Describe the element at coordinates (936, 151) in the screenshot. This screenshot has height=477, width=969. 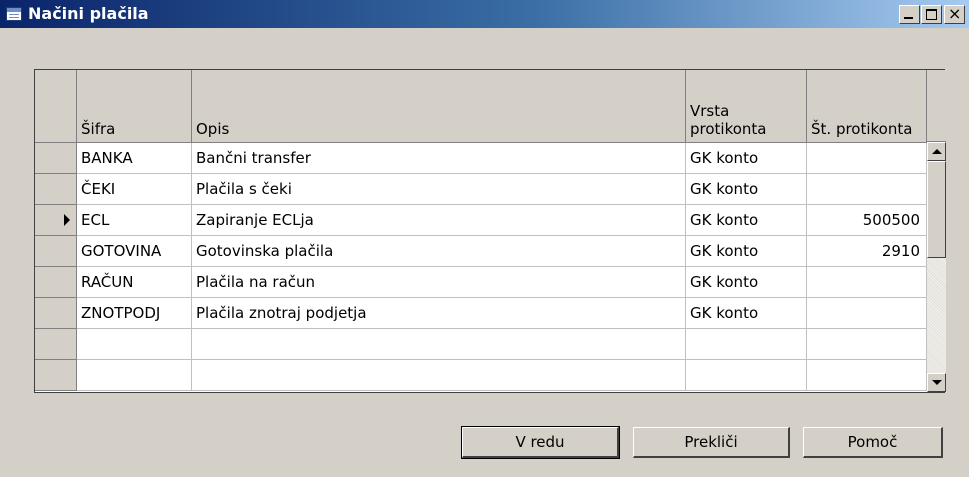
I see `scroll-up-button` at that location.